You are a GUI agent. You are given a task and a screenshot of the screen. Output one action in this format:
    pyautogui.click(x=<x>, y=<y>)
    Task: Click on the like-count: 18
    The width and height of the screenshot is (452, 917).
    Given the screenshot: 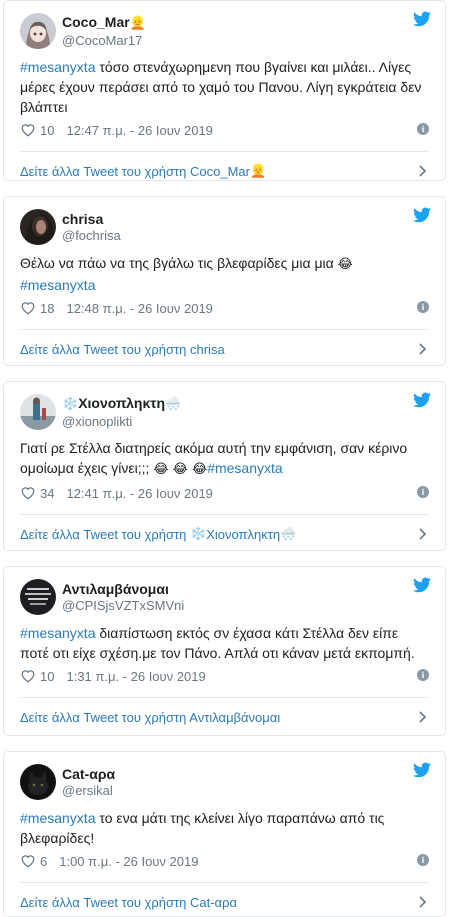 What is the action you would take?
    pyautogui.click(x=47, y=308)
    